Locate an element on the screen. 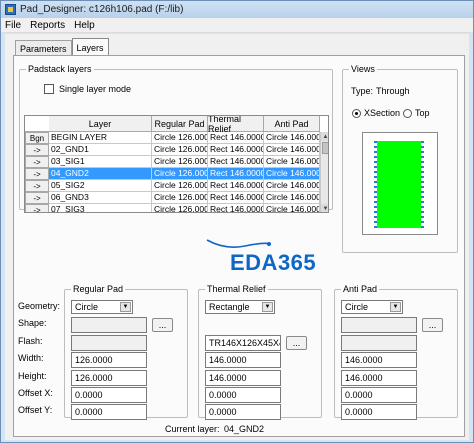 Image resolution: width=474 pixels, height=443 pixels. column-header-anti-pad: Anti Pad is located at coordinates (292, 124).